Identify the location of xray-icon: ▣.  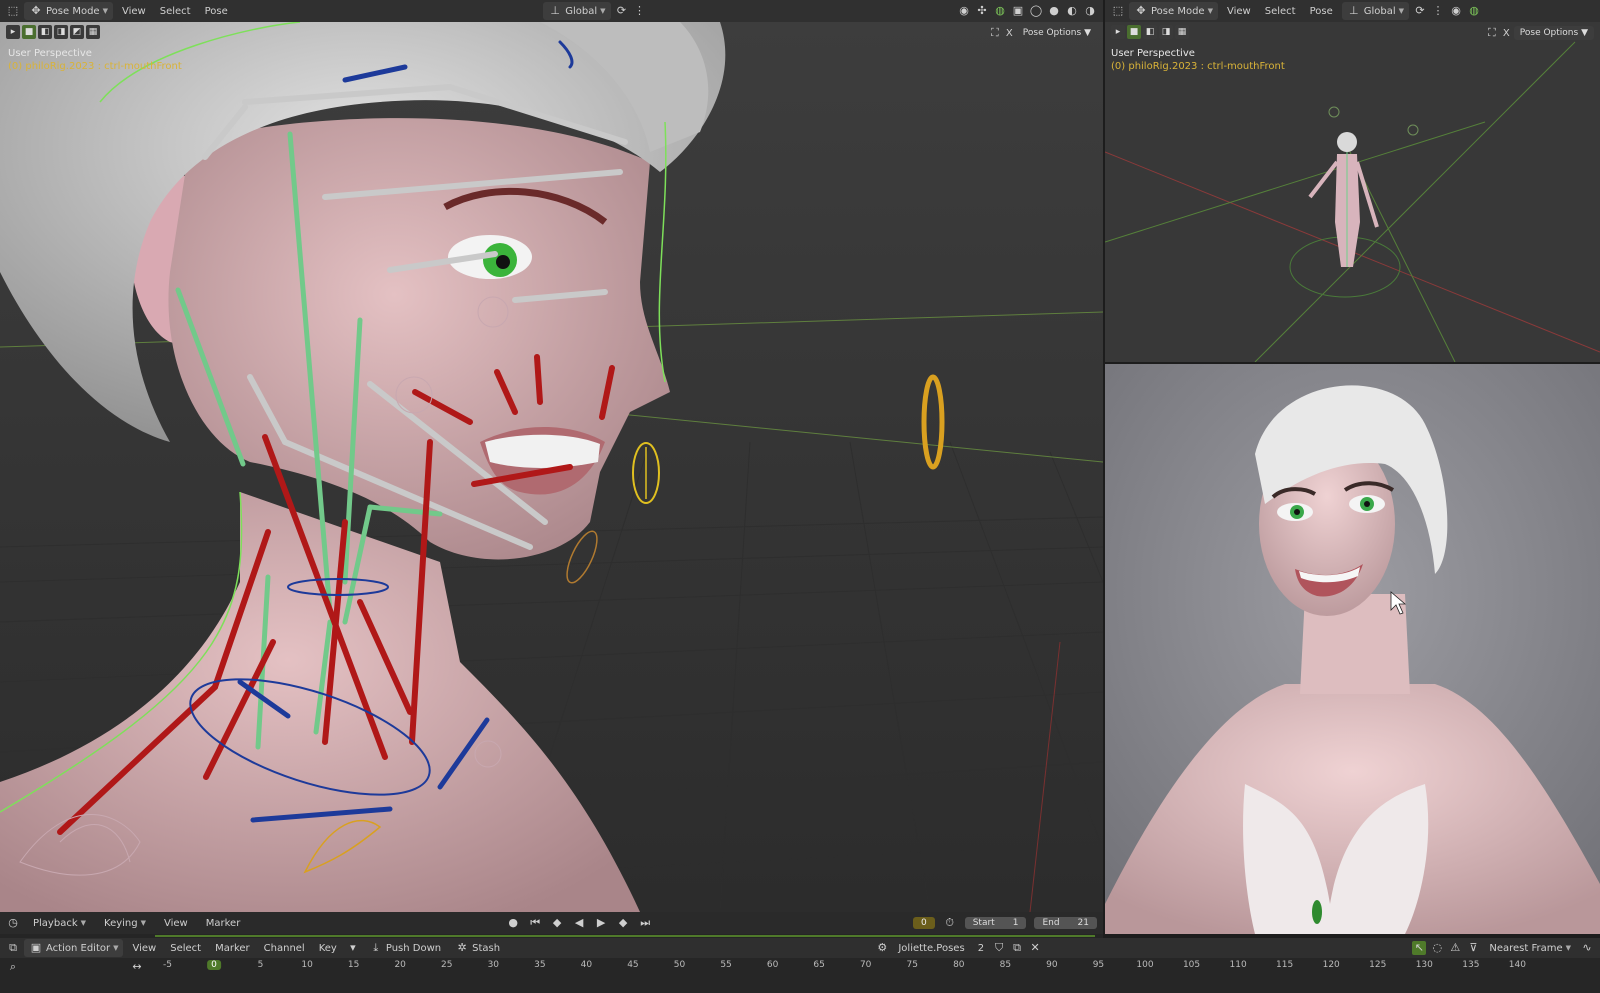
(1018, 11).